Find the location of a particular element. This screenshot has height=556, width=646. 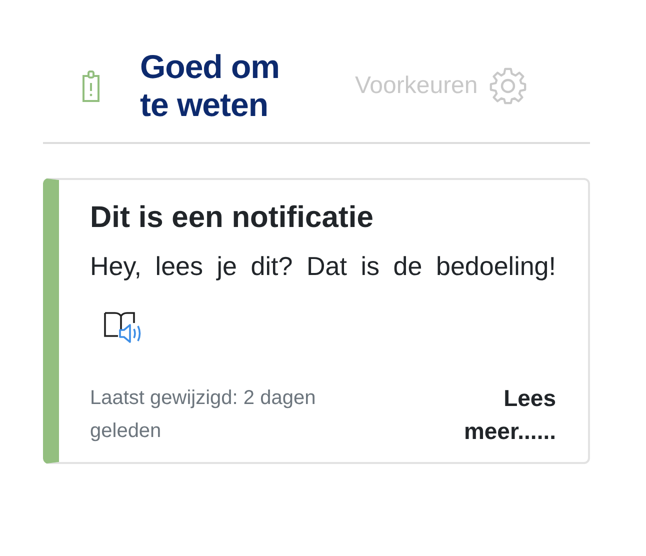

notification-title: Dit is een notificatie is located at coordinates (232, 218).